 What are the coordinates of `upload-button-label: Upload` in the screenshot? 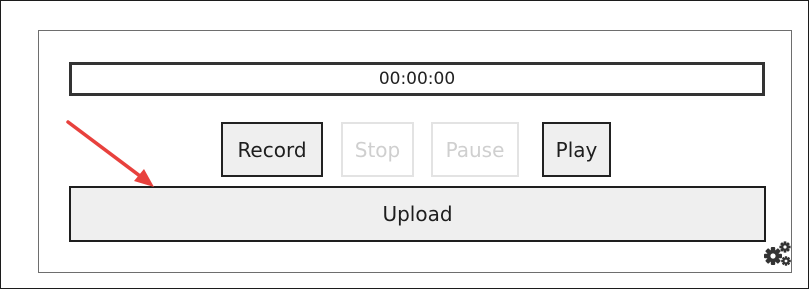 It's located at (417, 214).